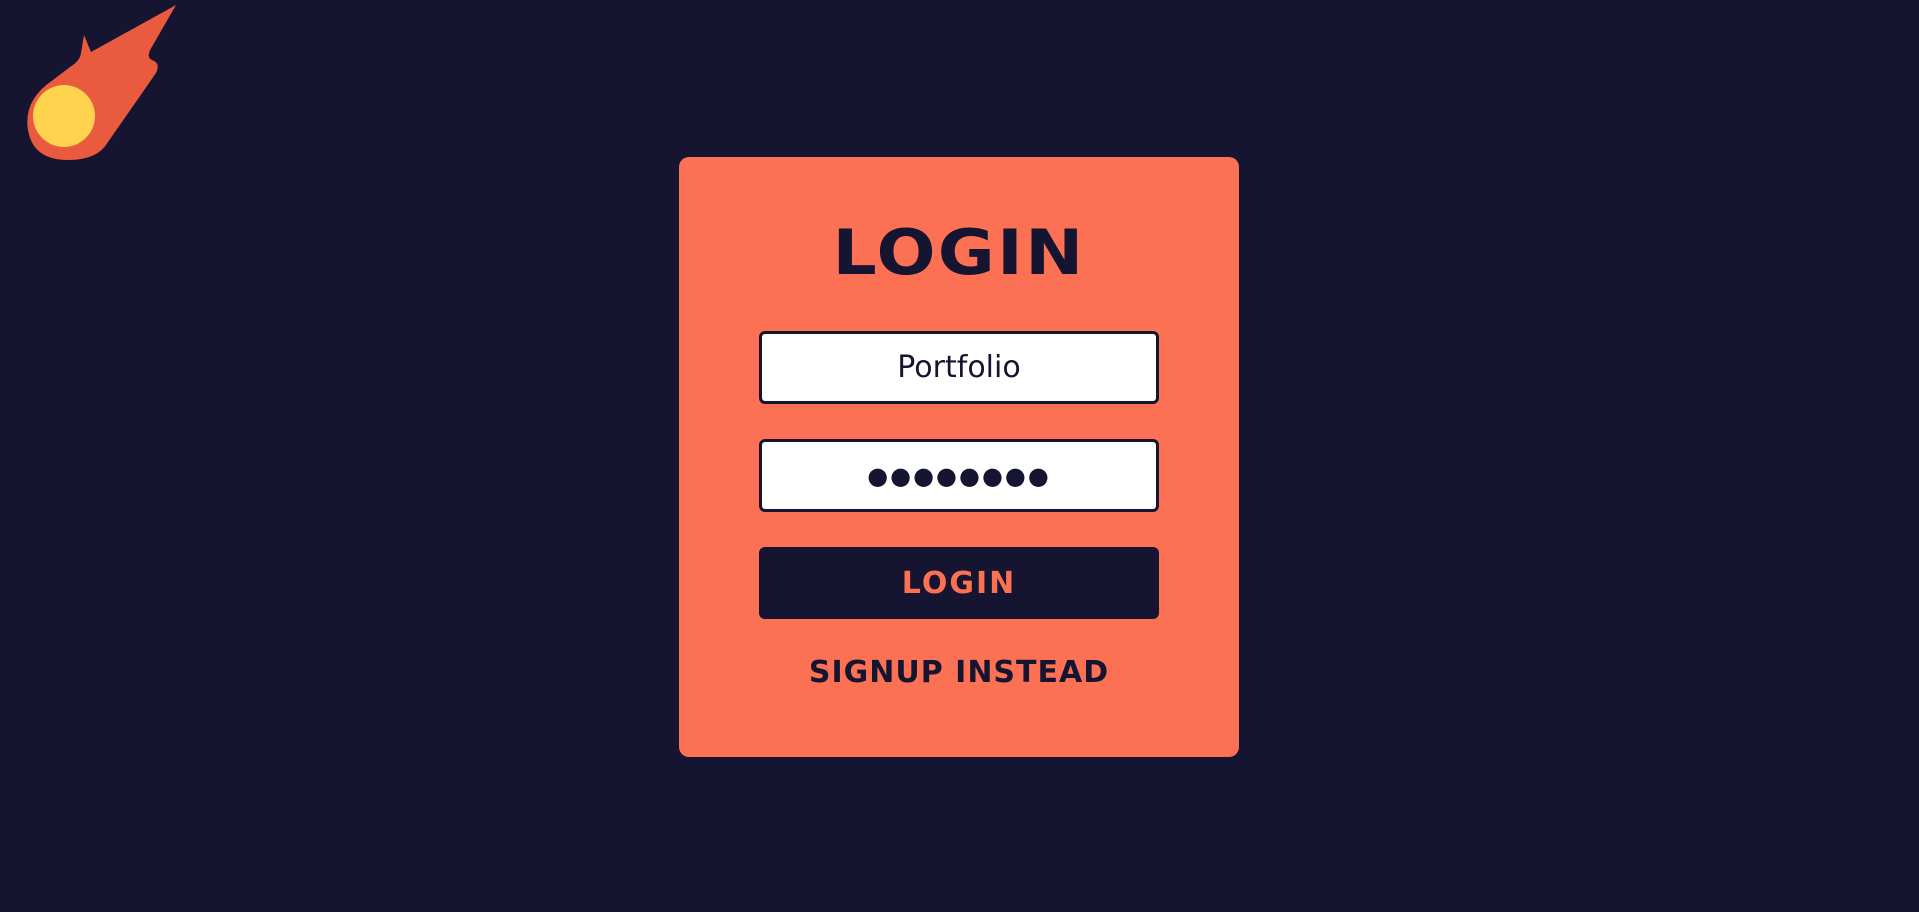 This screenshot has width=1919, height=912. What do you see at coordinates (959, 367) in the screenshot?
I see `username-input` at bounding box center [959, 367].